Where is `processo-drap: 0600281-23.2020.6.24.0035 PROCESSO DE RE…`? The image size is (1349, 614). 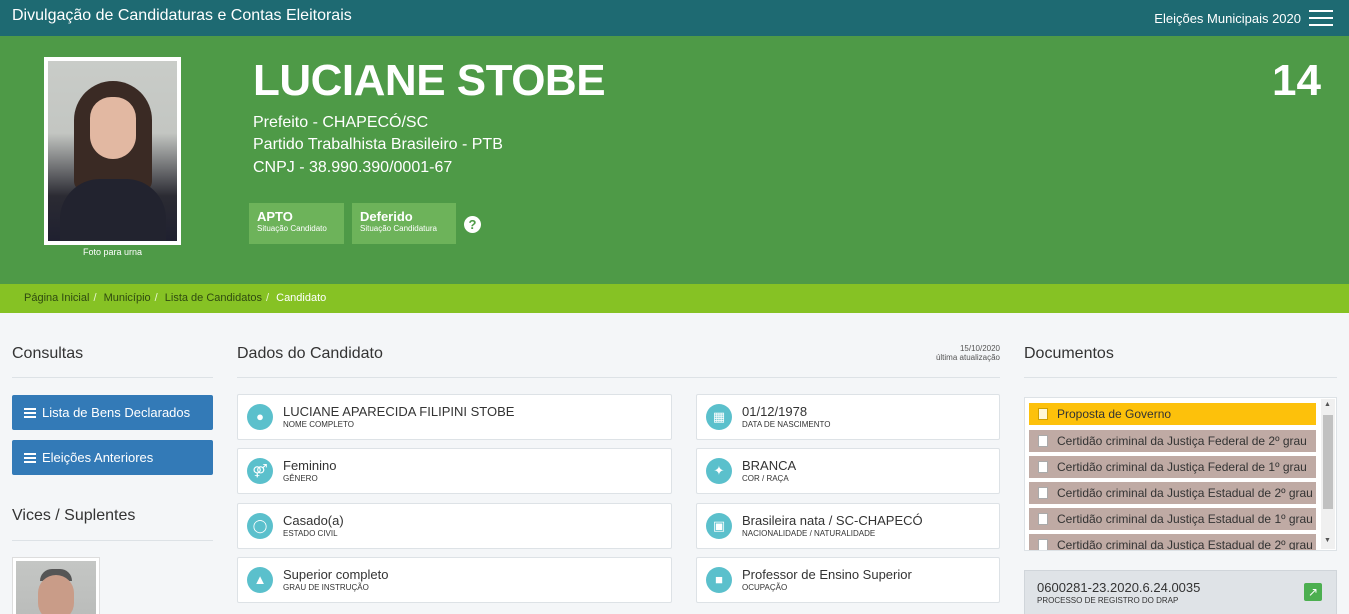
processo-drap: 0600281-23.2020.6.24.0035 PROCESSO DE RE… is located at coordinates (1180, 592).